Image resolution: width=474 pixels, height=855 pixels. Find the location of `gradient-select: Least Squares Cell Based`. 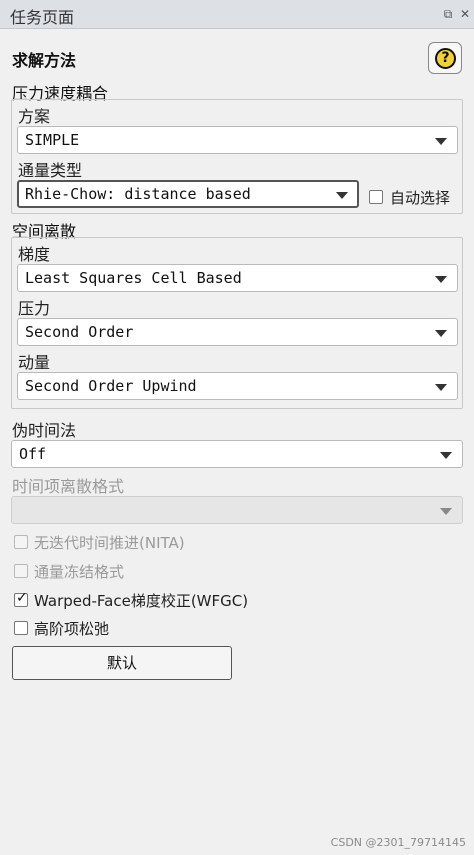

gradient-select: Least Squares Cell Based is located at coordinates (237, 278).